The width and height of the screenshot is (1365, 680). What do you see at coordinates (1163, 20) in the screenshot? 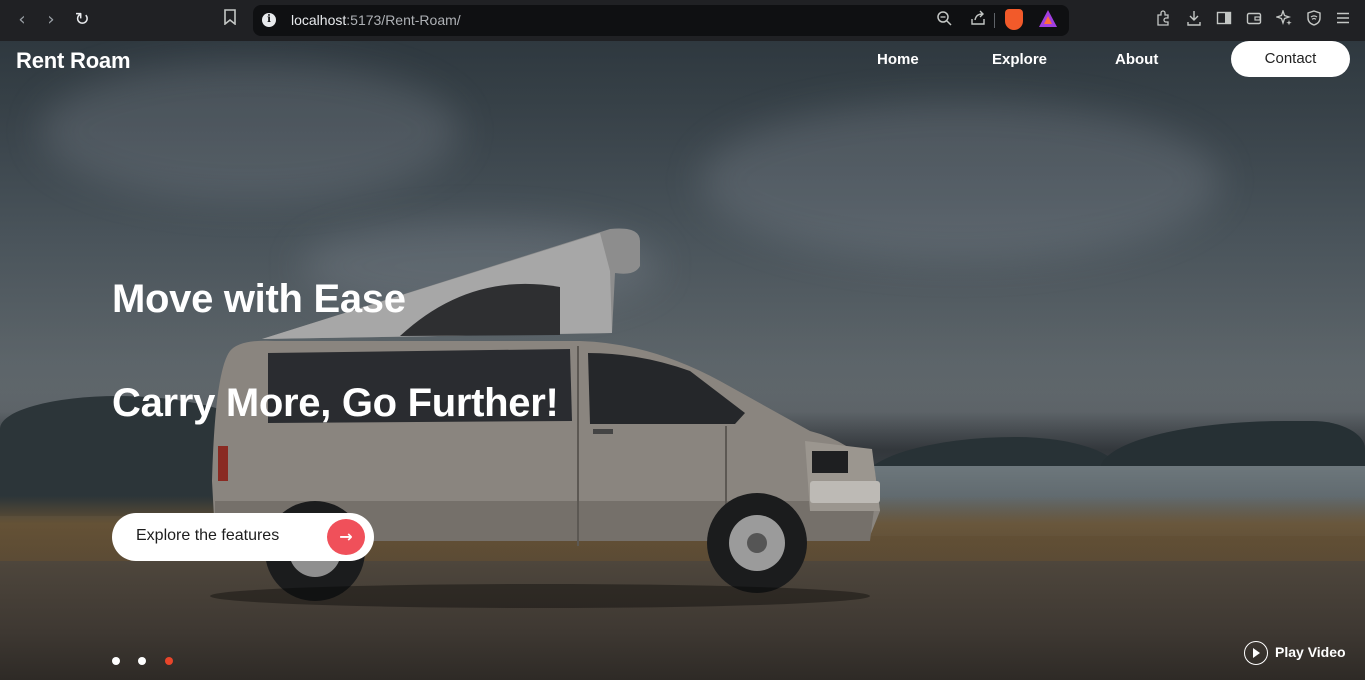
I see `extensions-icon` at bounding box center [1163, 20].